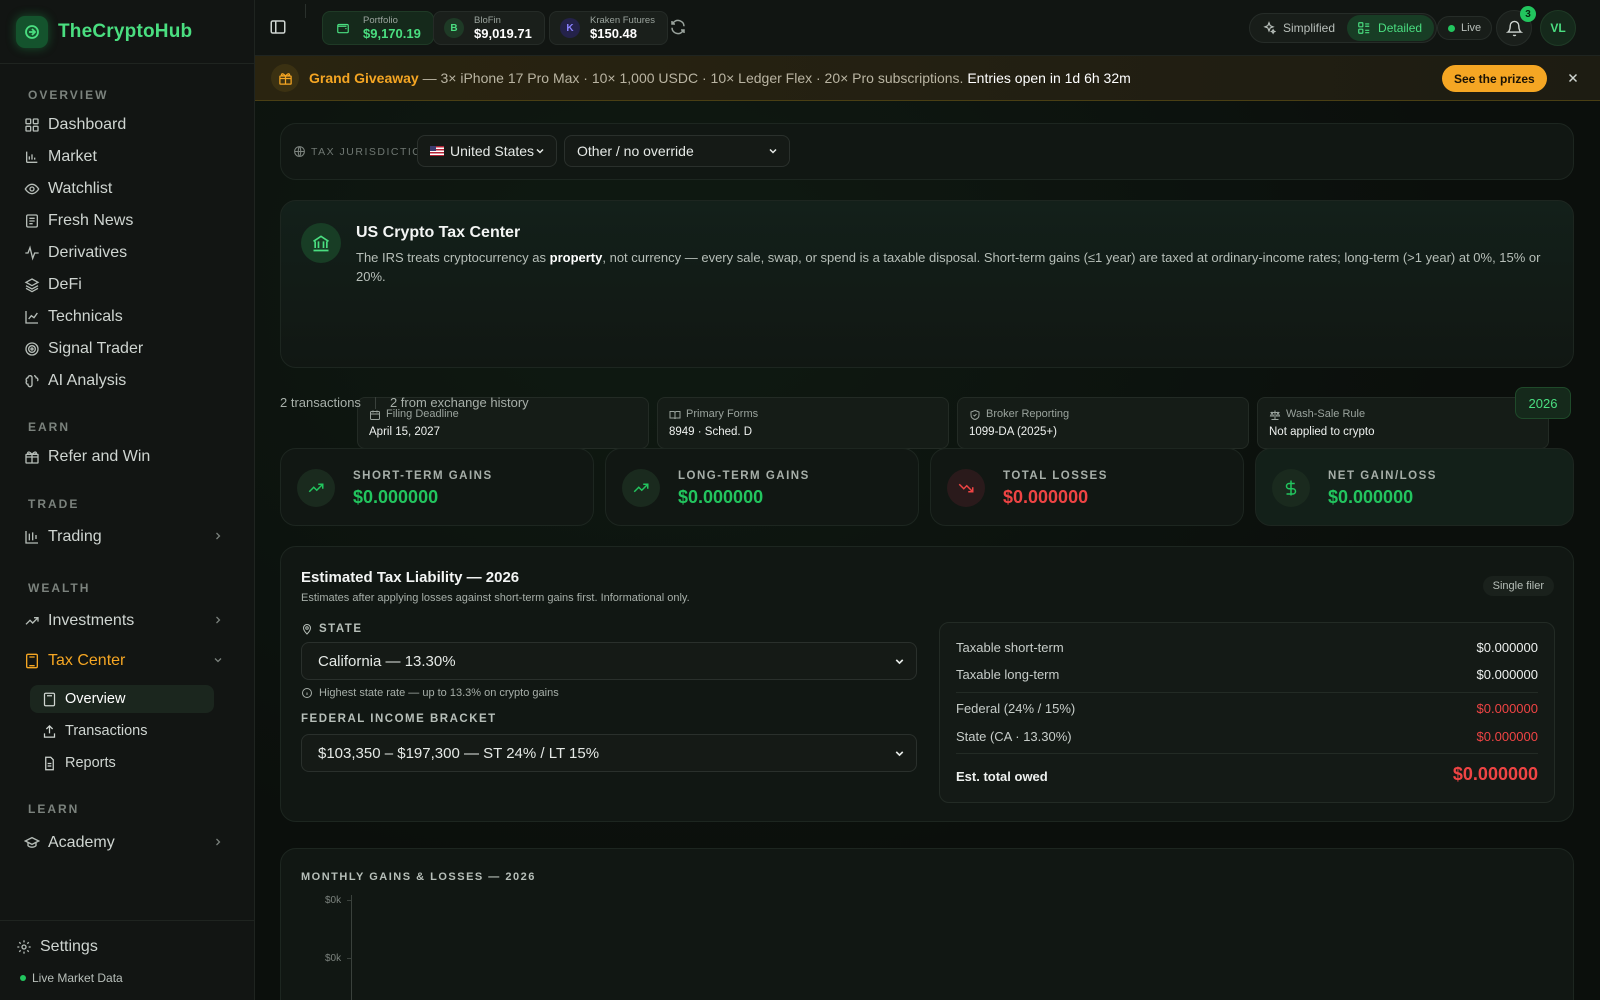  Describe the element at coordinates (128, 157) in the screenshot. I see `sidebar-item-market: Market` at that location.